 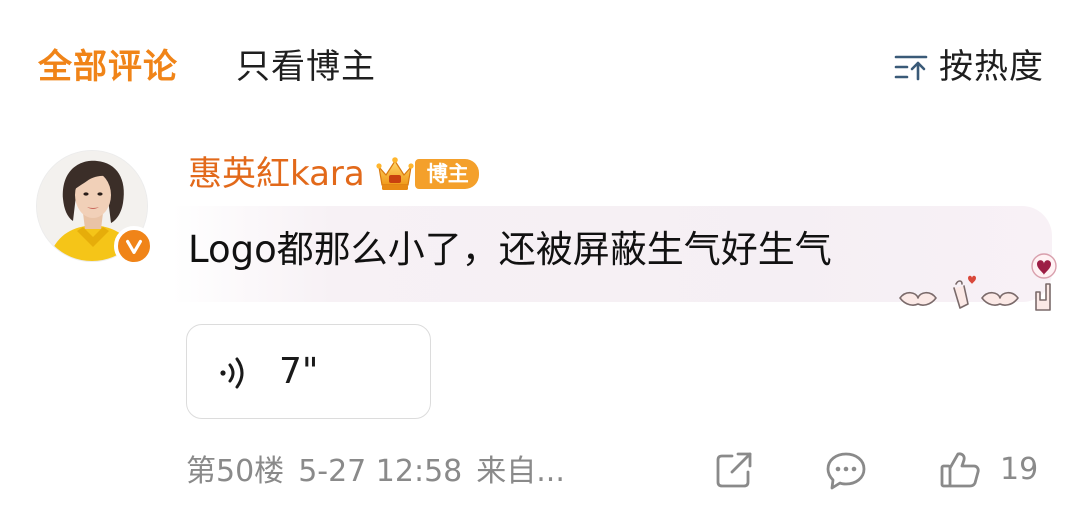 What do you see at coordinates (978, 282) in the screenshot?
I see `heart-hands-decoration-icon` at bounding box center [978, 282].